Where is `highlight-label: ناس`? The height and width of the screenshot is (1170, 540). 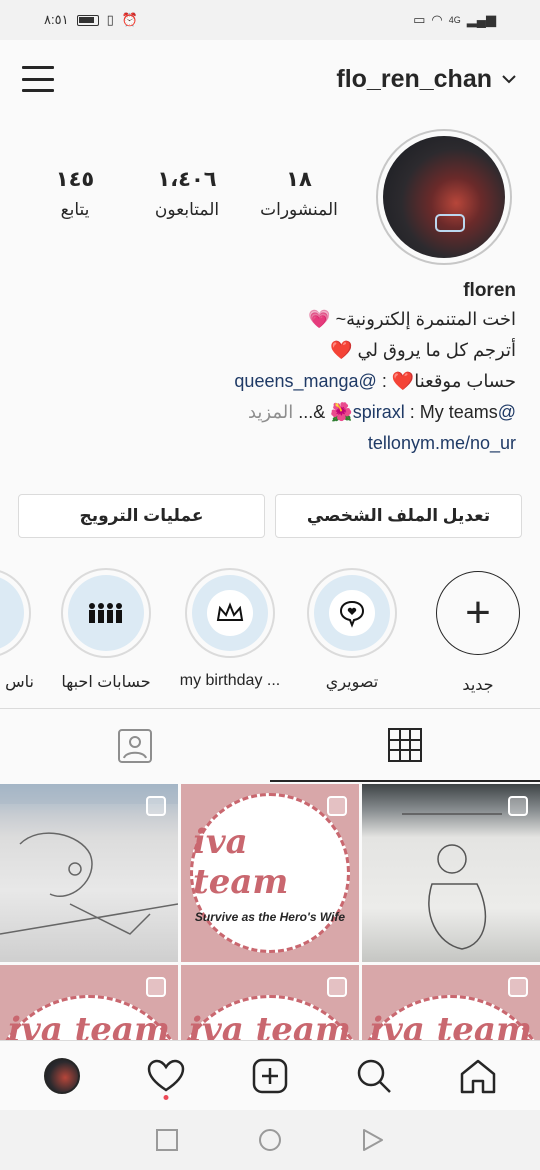
highlight-label: ناس is located at coordinates (19, 682).